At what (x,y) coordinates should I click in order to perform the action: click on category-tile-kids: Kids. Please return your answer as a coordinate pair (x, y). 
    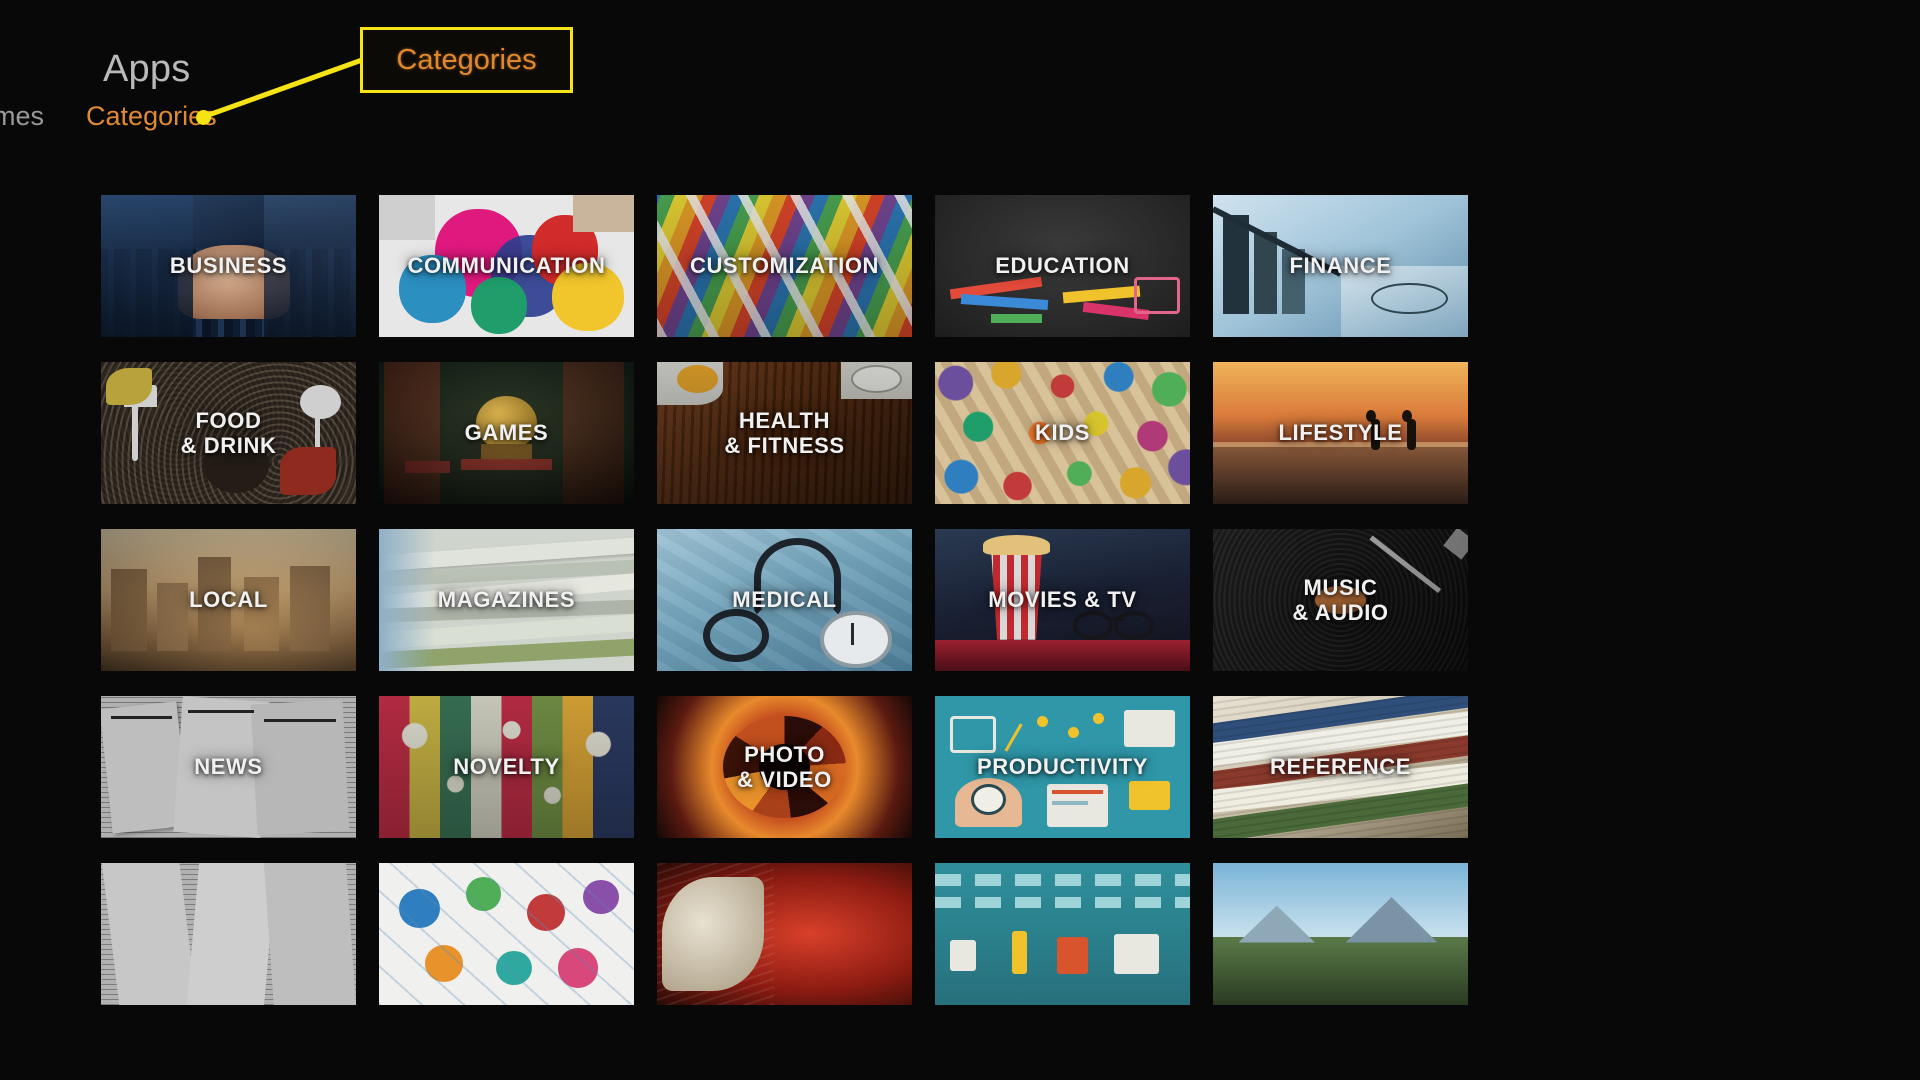
    Looking at the image, I should click on (1062, 433).